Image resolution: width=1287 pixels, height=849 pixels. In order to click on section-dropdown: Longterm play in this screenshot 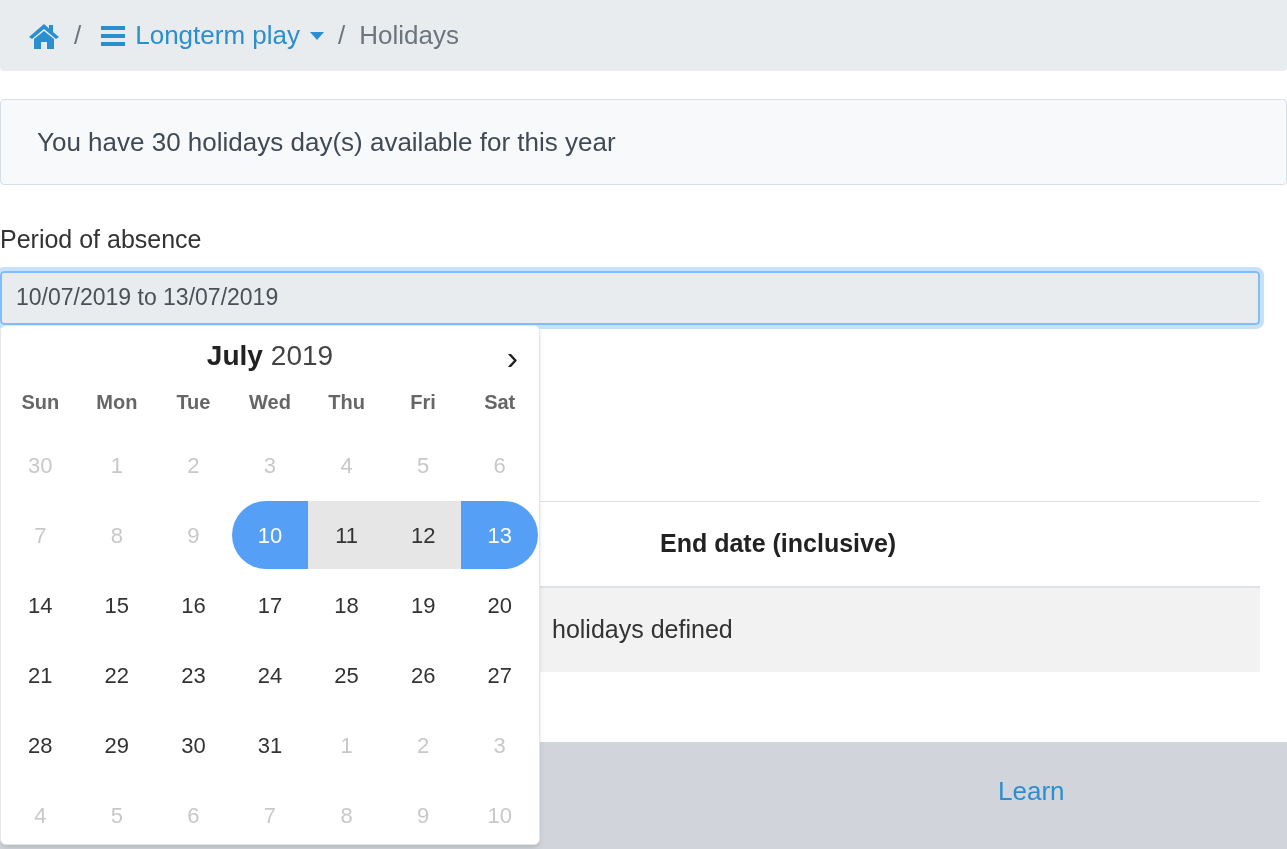, I will do `click(229, 35)`.